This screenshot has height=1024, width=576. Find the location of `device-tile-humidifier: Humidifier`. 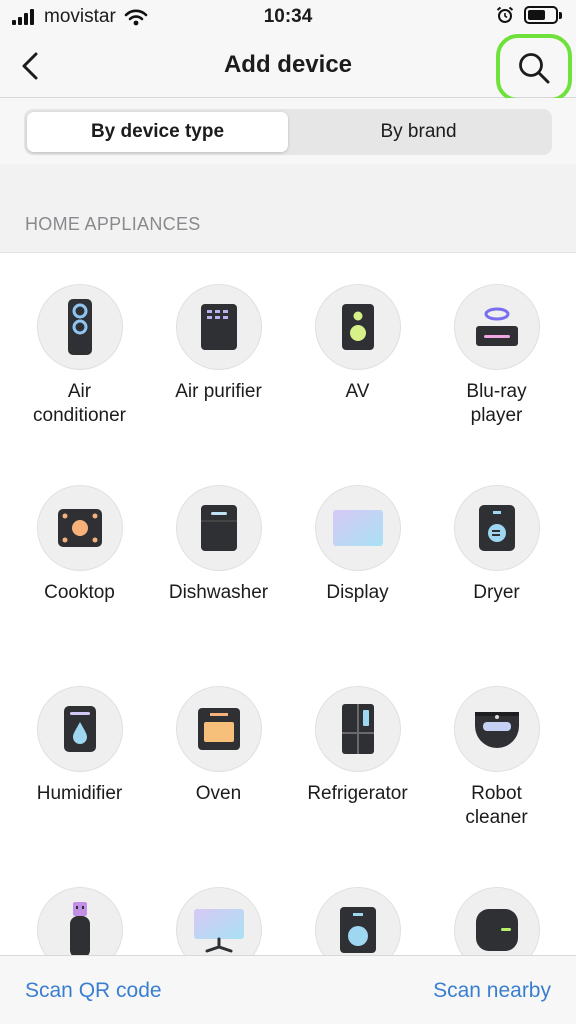

device-tile-humidifier: Humidifier is located at coordinates (79, 755).